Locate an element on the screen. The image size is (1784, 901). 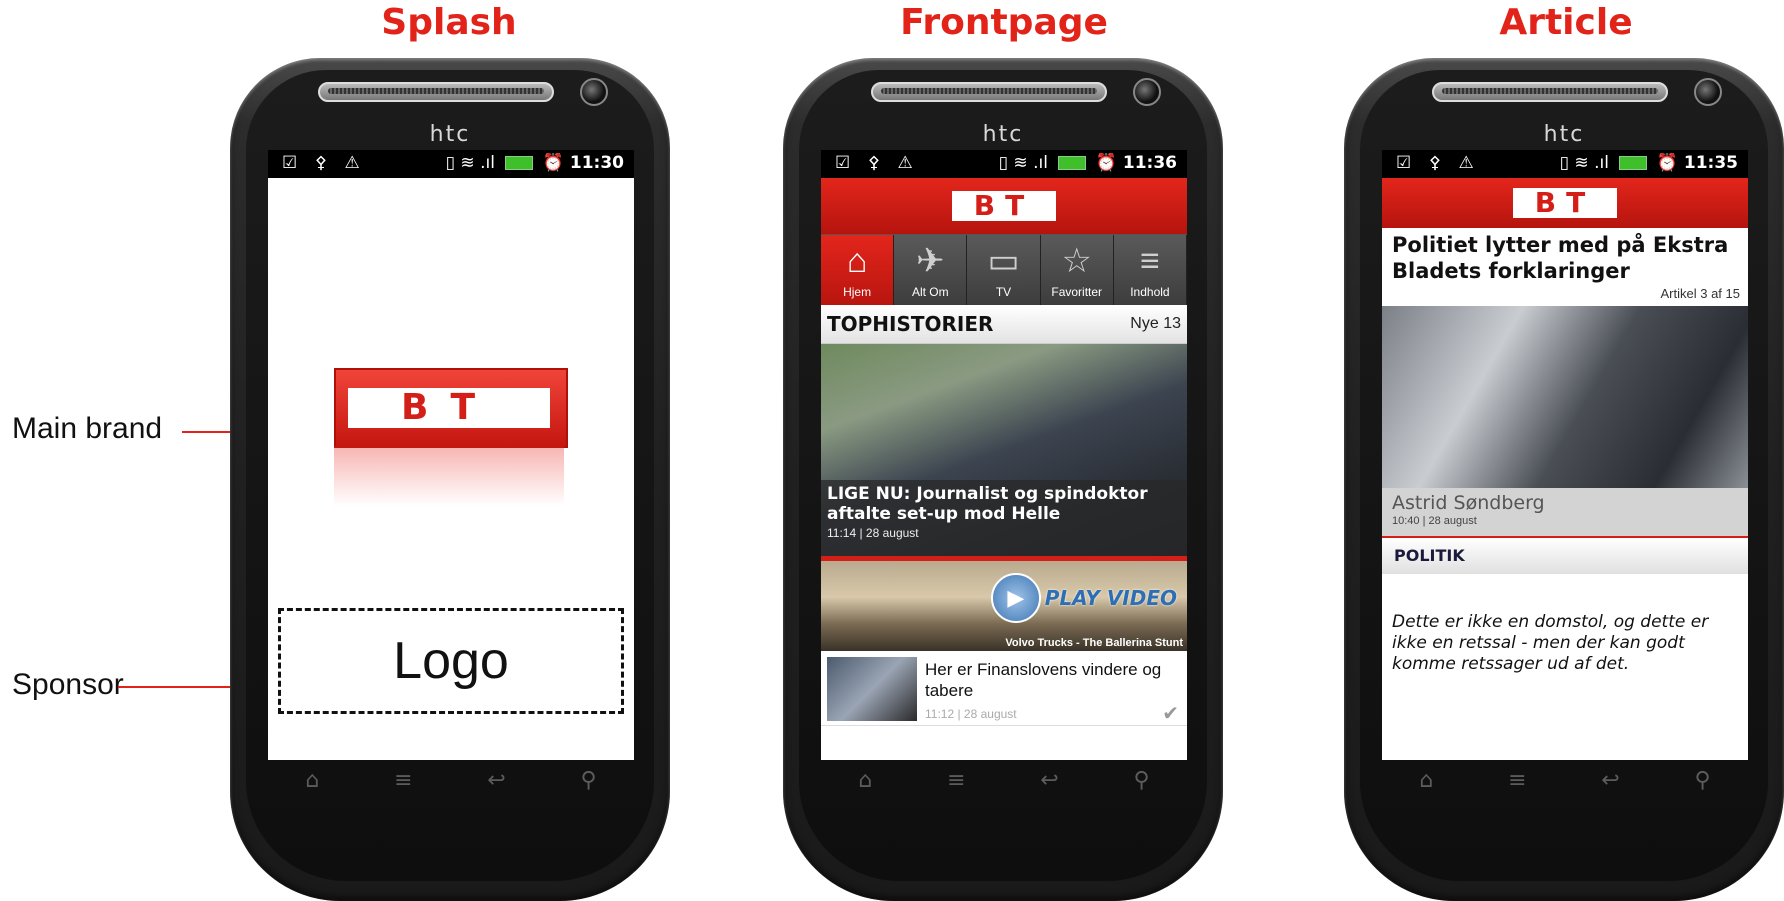
status-right: ▯ ≋ .ıl ⏰ 11:36 is located at coordinates (1088, 163).